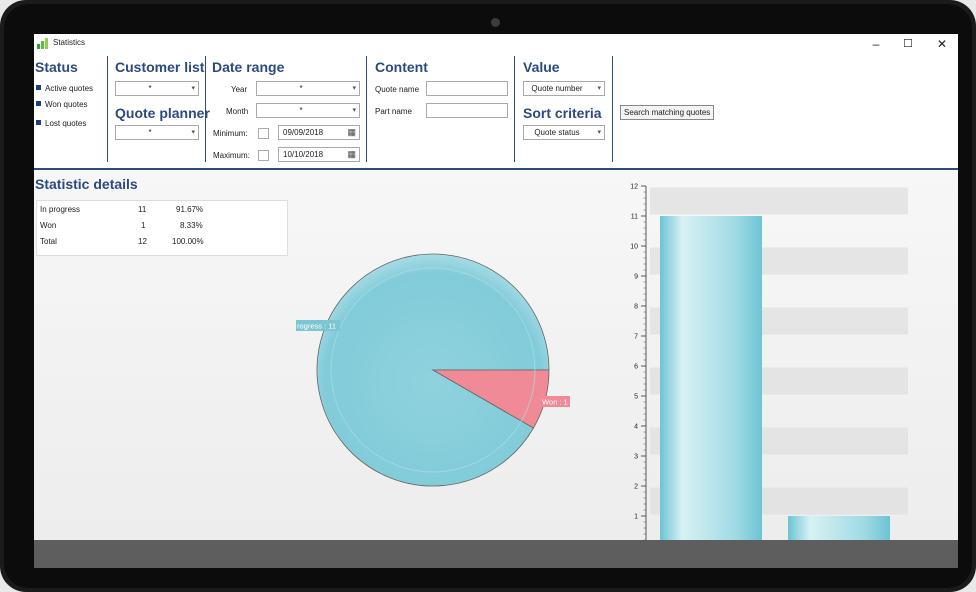 The image size is (976, 592). What do you see at coordinates (86, 184) in the screenshot?
I see `statistic-details-heading: Statistic details` at bounding box center [86, 184].